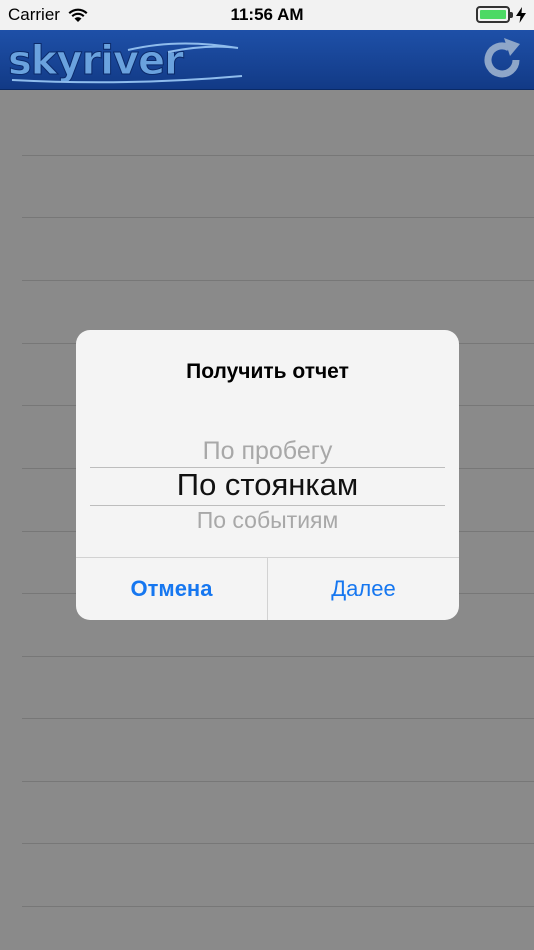 The height and width of the screenshot is (950, 534). What do you see at coordinates (267, 505) in the screenshot?
I see `picker-selection-line-bottom` at bounding box center [267, 505].